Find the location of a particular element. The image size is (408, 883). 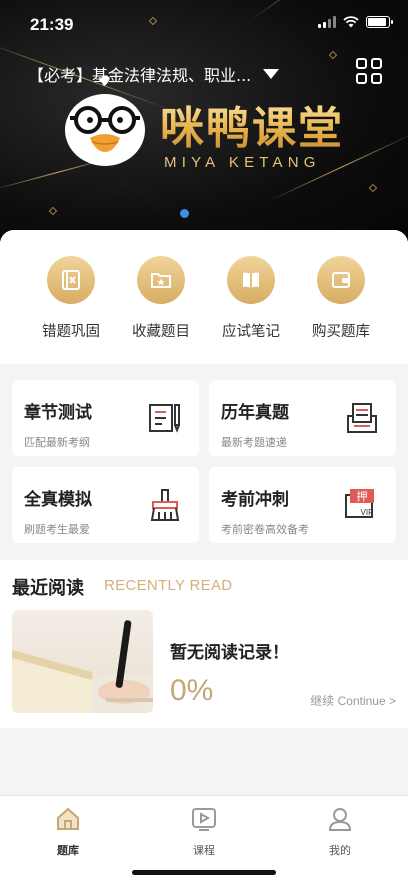

recent-empty-text: 暂无阅读记录！ is located at coordinates (229, 653).